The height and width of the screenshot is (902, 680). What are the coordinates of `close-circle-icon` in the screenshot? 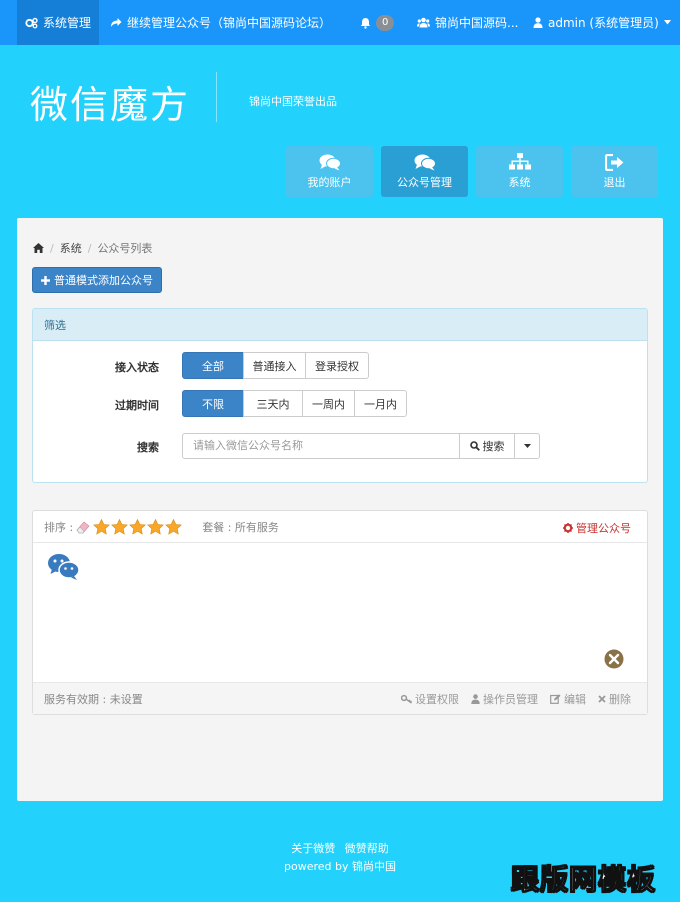 It's located at (614, 659).